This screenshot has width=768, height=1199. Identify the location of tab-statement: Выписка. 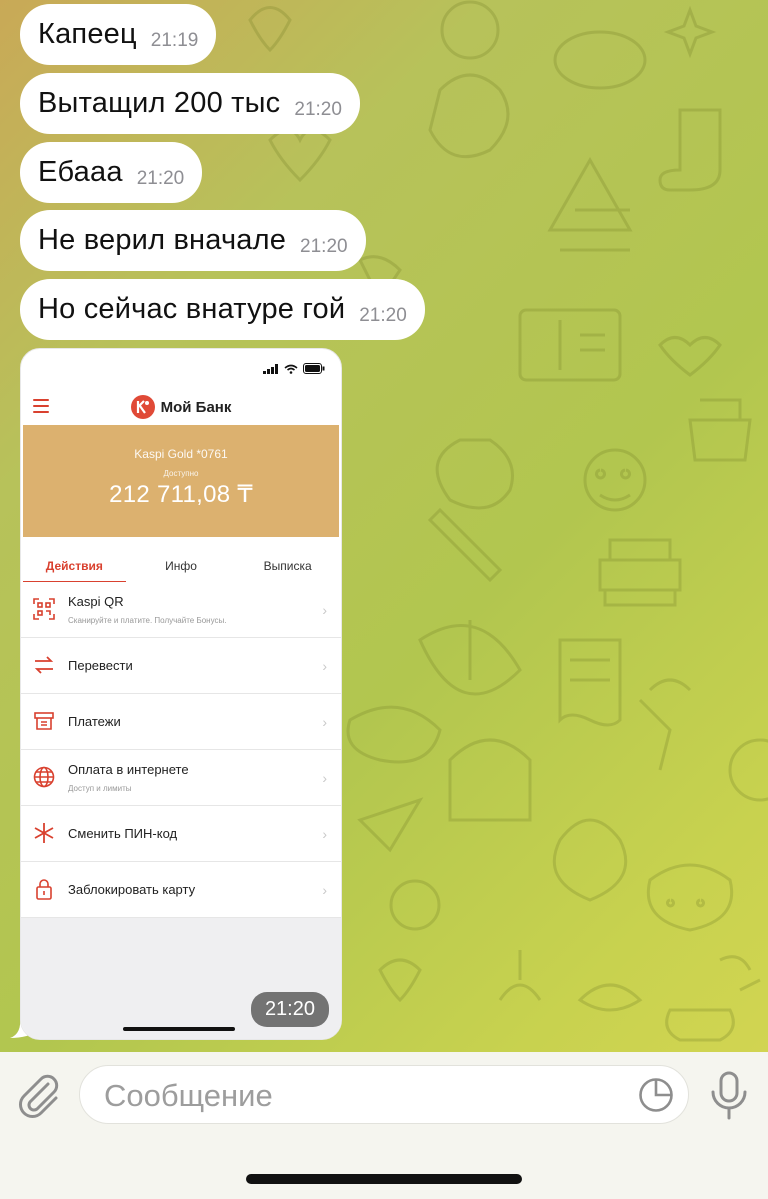
(287, 566).